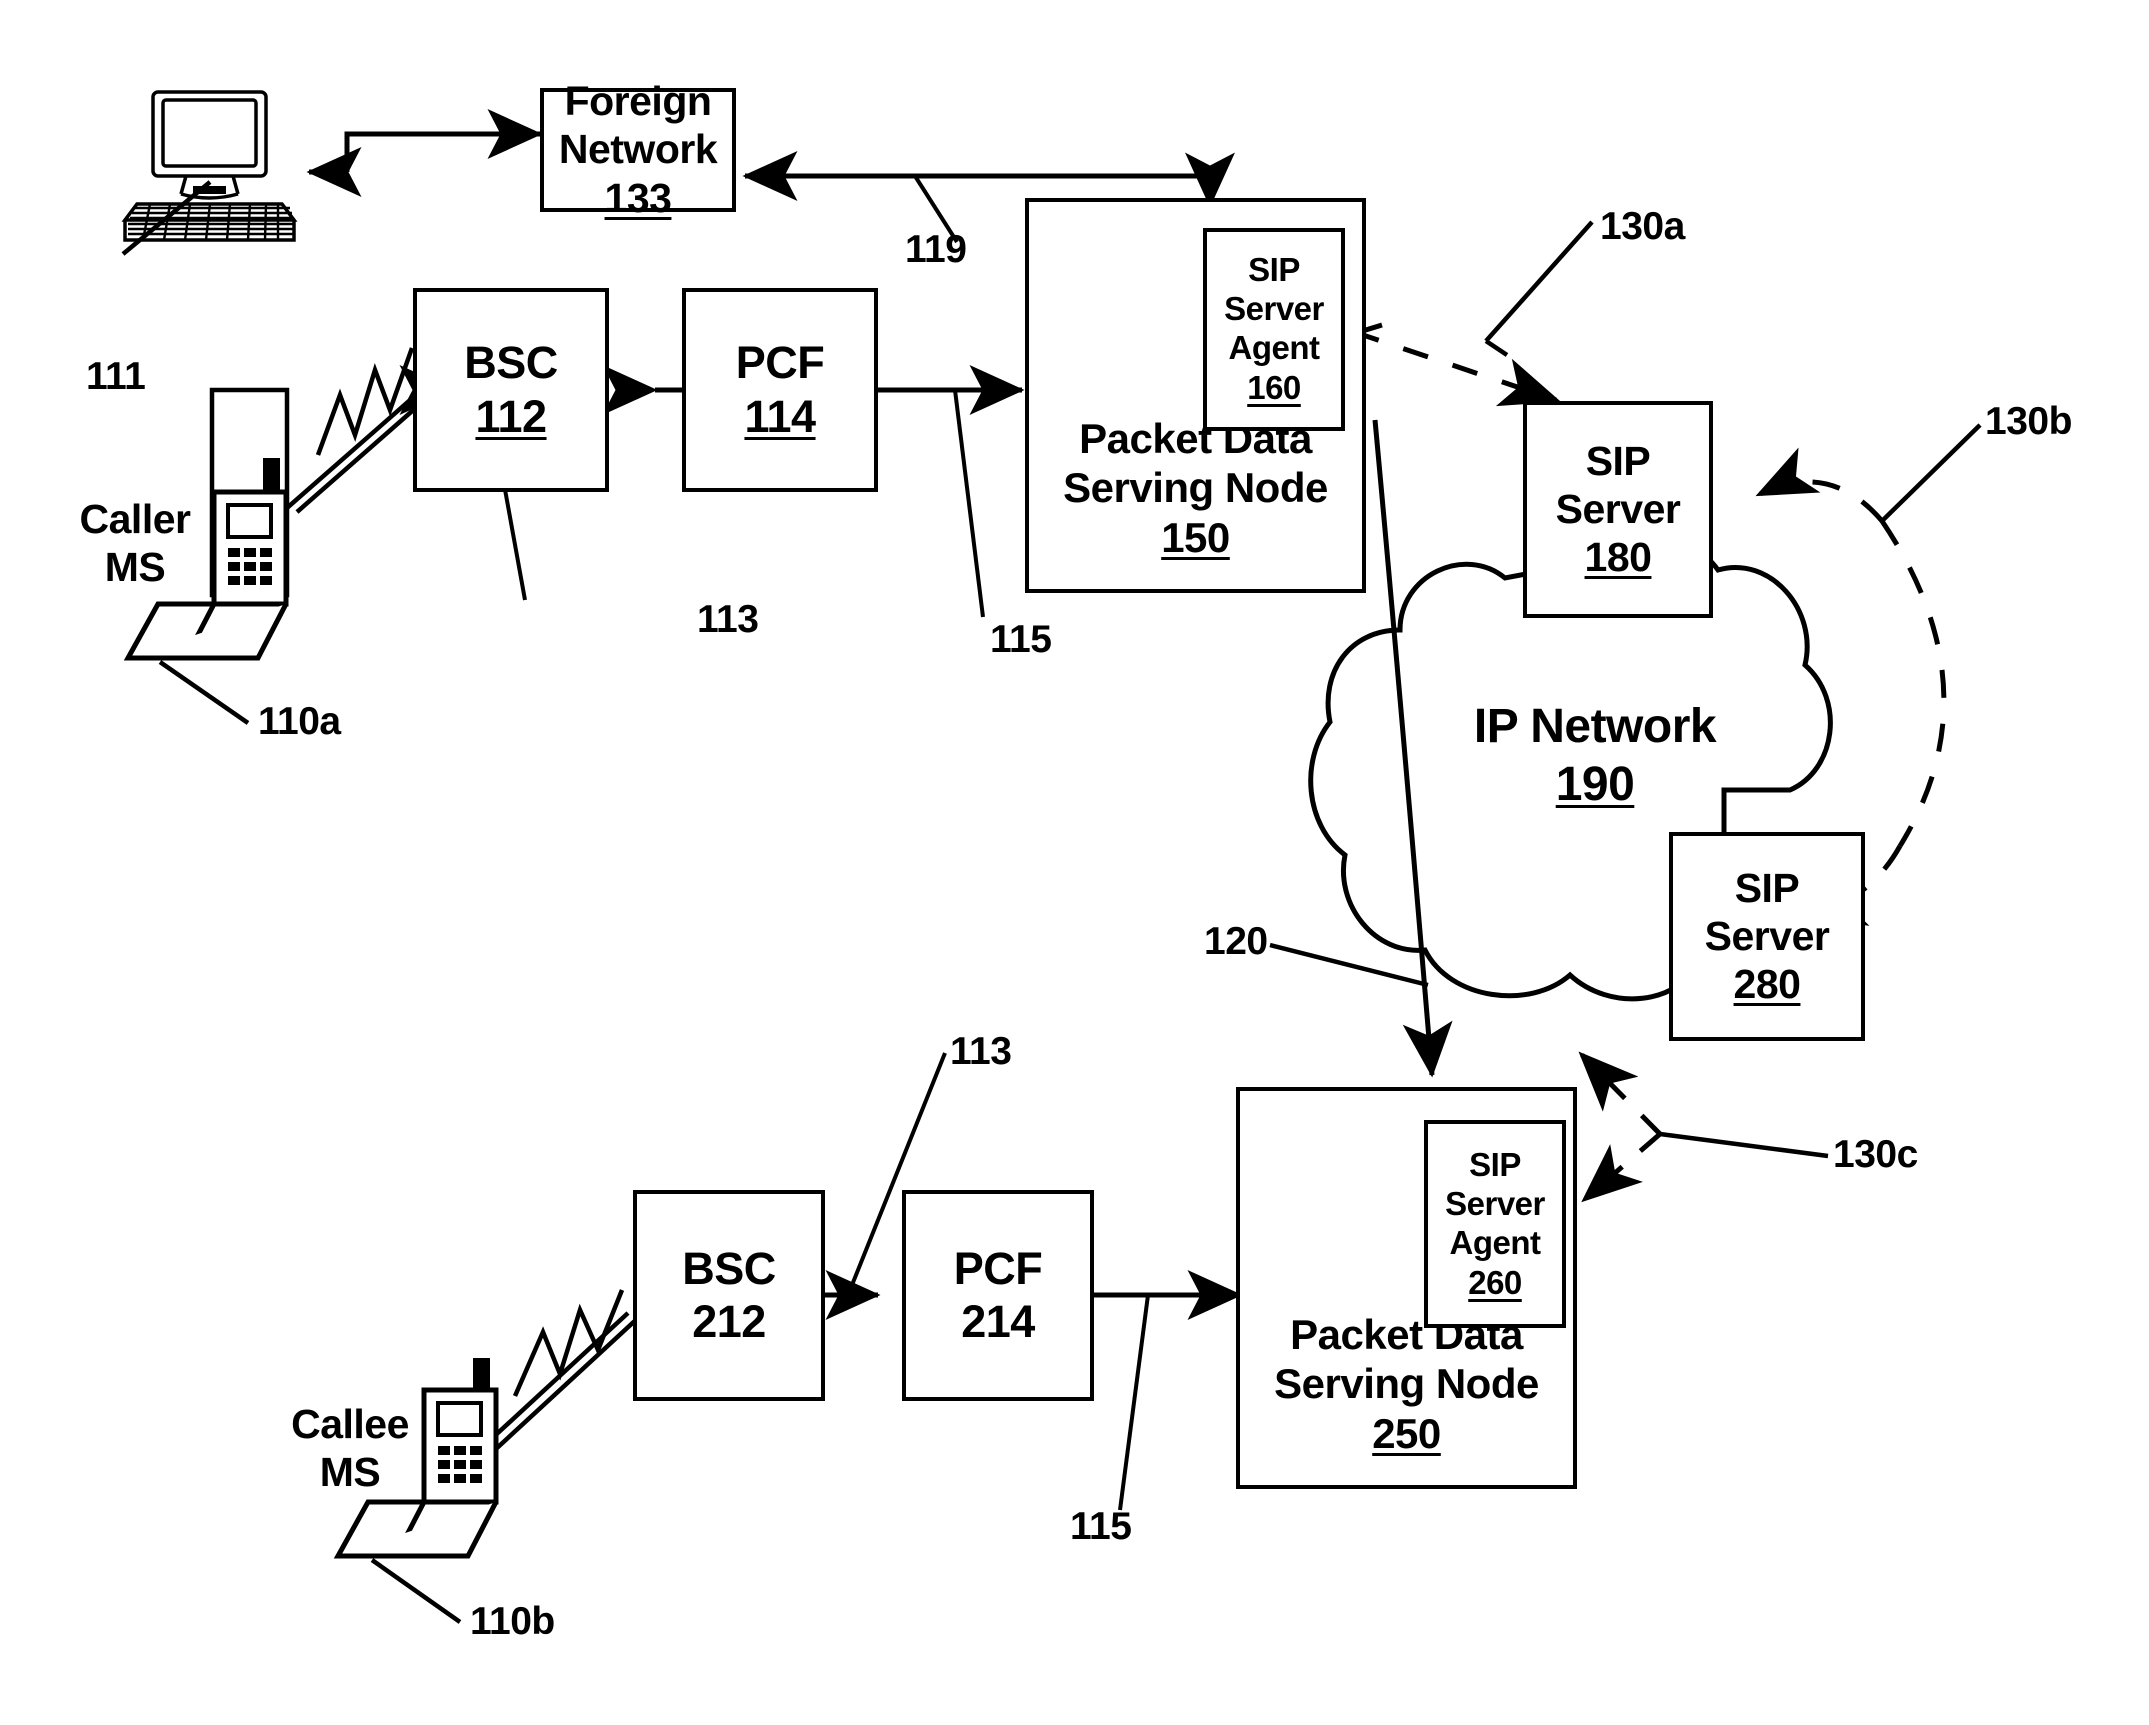  I want to click on node-title: Foreign Network, so click(638, 125).